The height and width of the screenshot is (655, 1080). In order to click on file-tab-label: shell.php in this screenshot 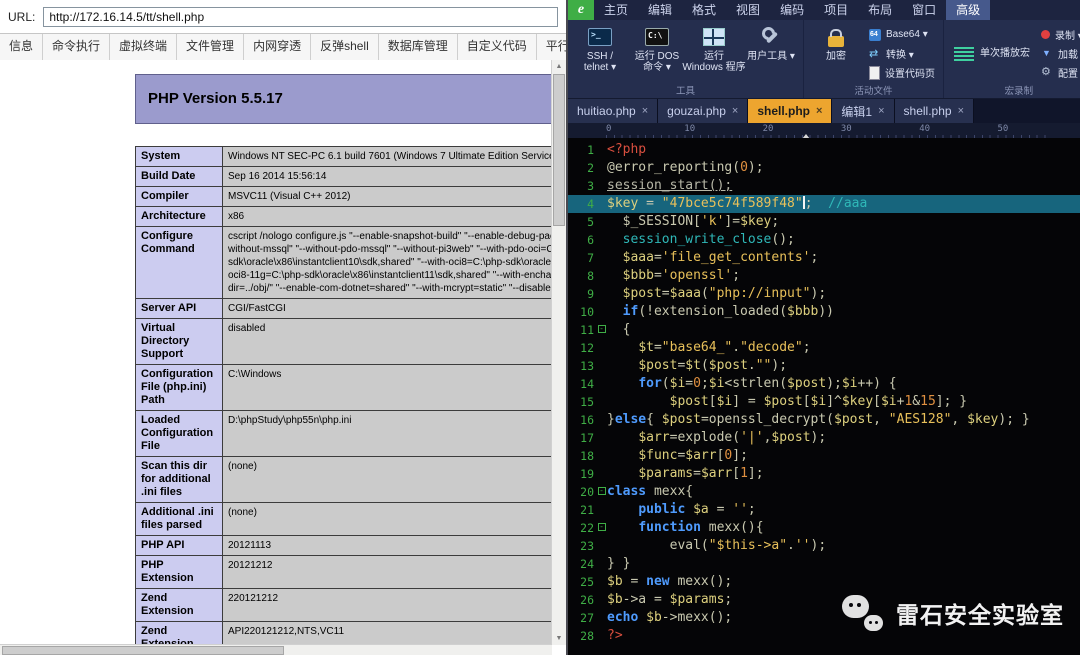, I will do `click(927, 111)`.